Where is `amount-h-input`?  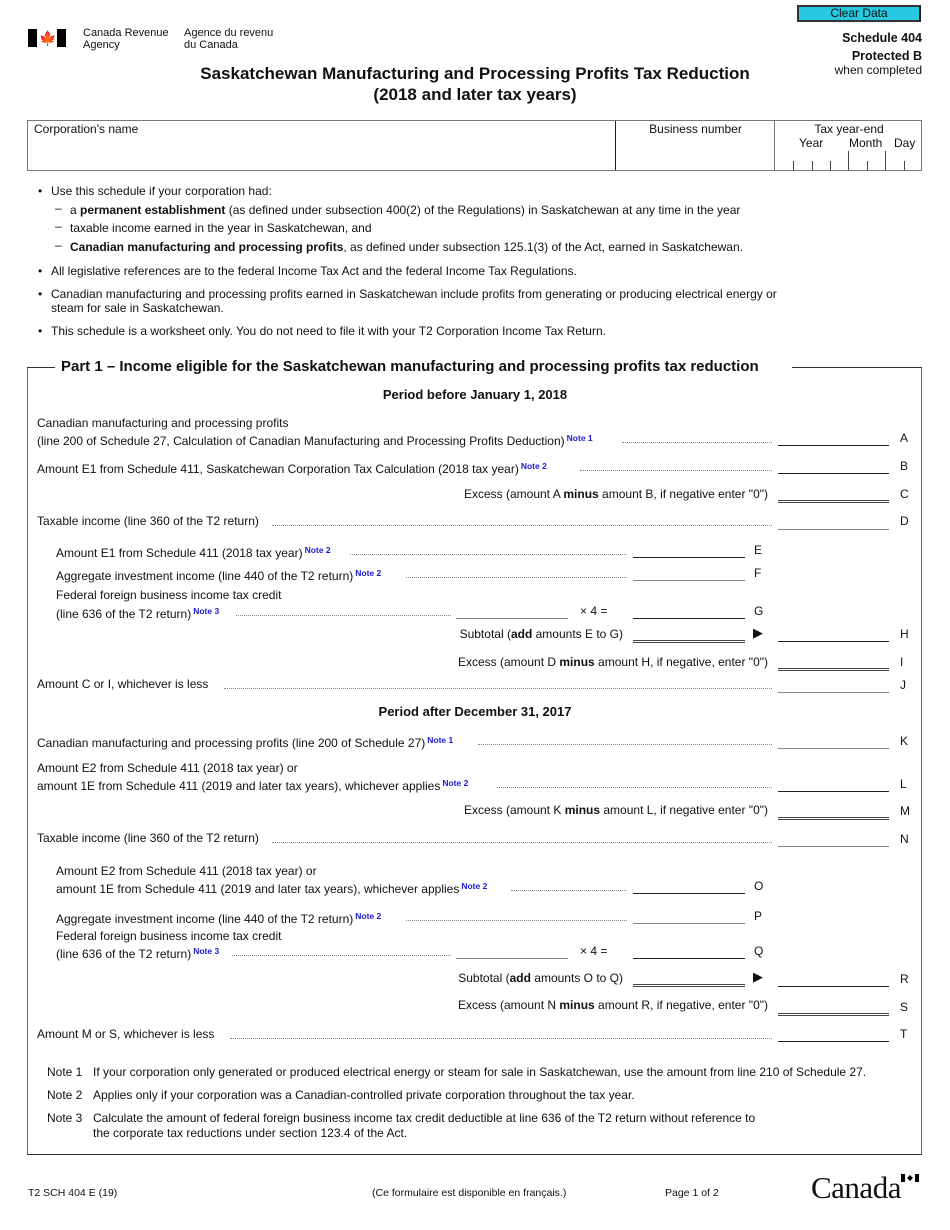 amount-h-input is located at coordinates (833, 634).